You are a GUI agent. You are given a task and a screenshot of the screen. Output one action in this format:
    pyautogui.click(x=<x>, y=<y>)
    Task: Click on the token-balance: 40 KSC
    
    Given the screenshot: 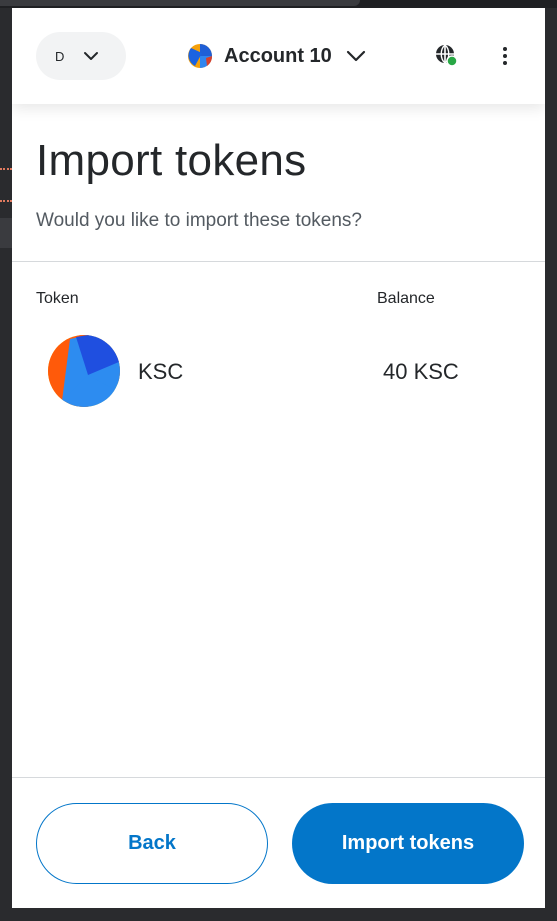 What is the action you would take?
    pyautogui.click(x=421, y=371)
    